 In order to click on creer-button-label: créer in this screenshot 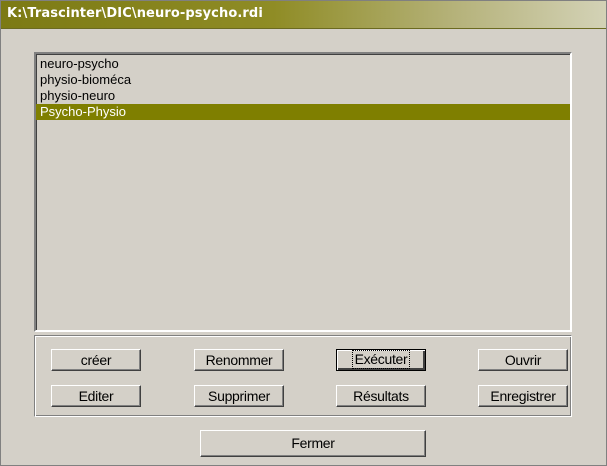, I will do `click(96, 360)`.